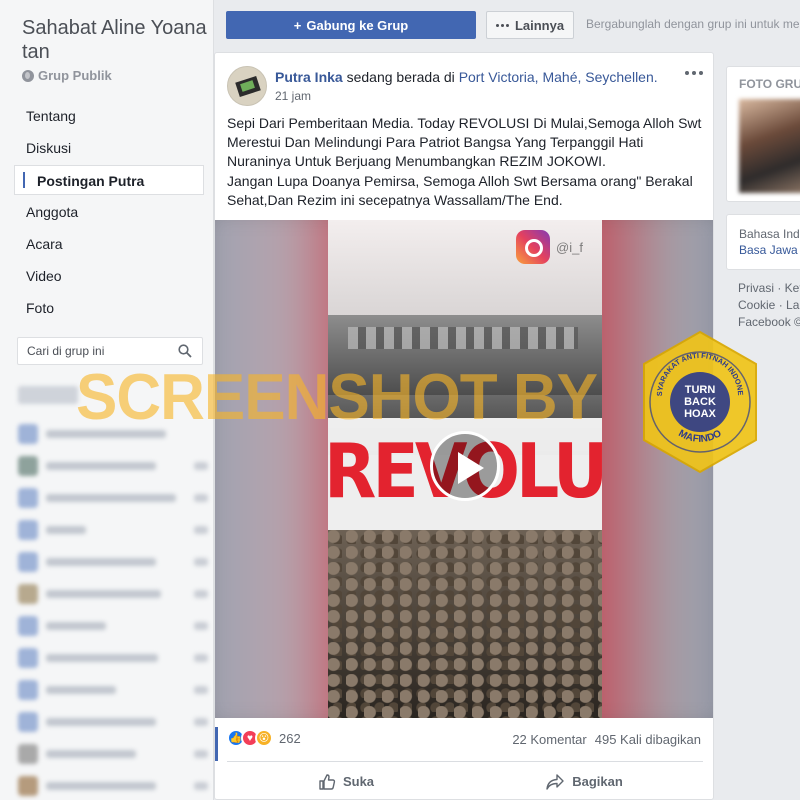 The width and height of the screenshot is (800, 800). What do you see at coordinates (700, 390) in the screenshot?
I see `badge-line-1: TURN` at bounding box center [700, 390].